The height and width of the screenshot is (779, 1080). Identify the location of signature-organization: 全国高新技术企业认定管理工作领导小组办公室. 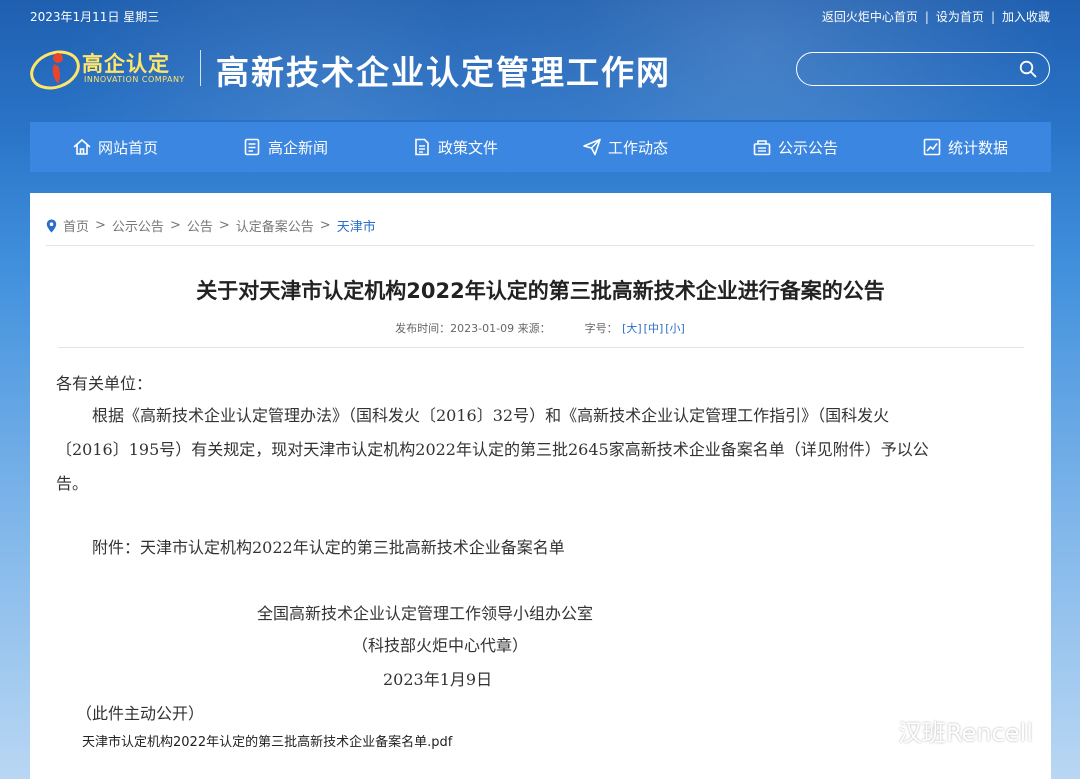
(425, 613).